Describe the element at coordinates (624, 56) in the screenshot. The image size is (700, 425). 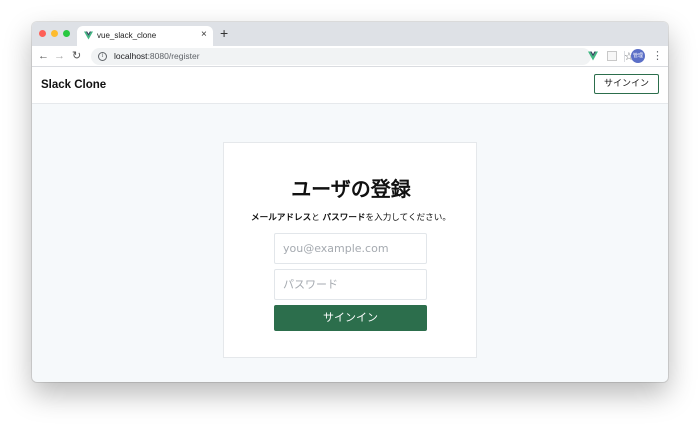
I see `toolbar-divider` at that location.